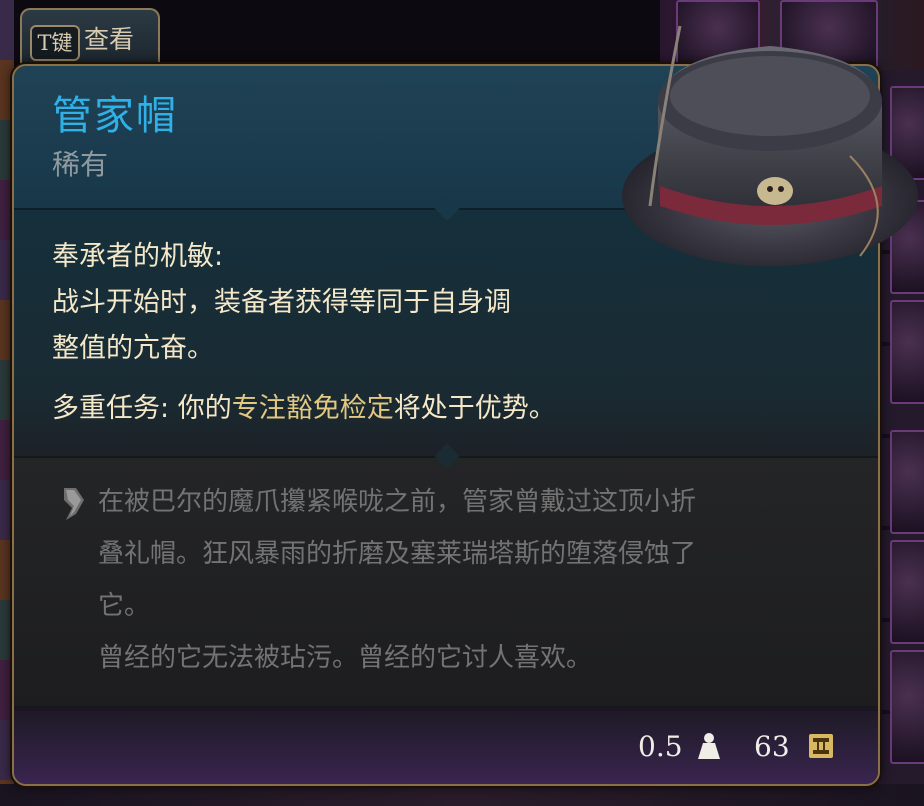 The image size is (924, 806). I want to click on lore-line: 它。, so click(124, 606).